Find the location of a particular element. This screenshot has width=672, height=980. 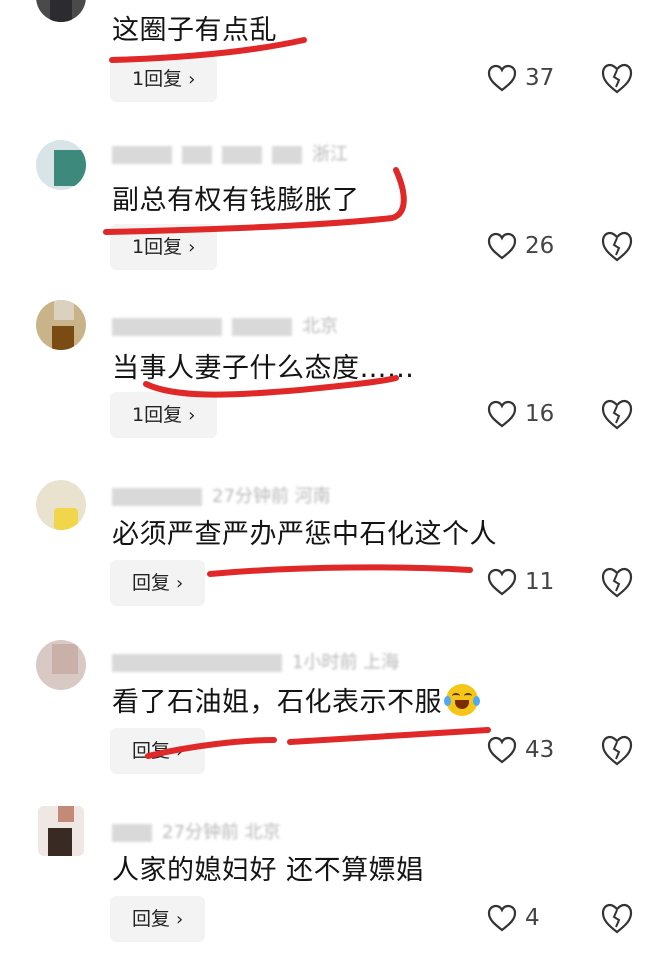

like-count: 11 is located at coordinates (540, 582).